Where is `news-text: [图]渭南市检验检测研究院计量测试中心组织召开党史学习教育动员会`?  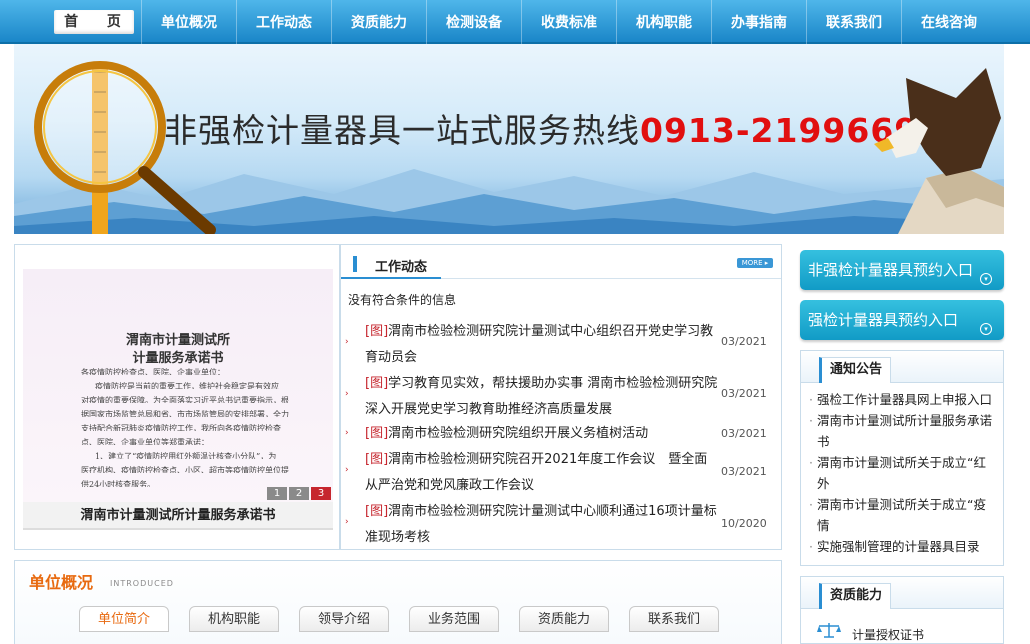 news-text: [图]渭南市检验检测研究院计量测试中心组织召开党史学习教育动员会 is located at coordinates (542, 345).